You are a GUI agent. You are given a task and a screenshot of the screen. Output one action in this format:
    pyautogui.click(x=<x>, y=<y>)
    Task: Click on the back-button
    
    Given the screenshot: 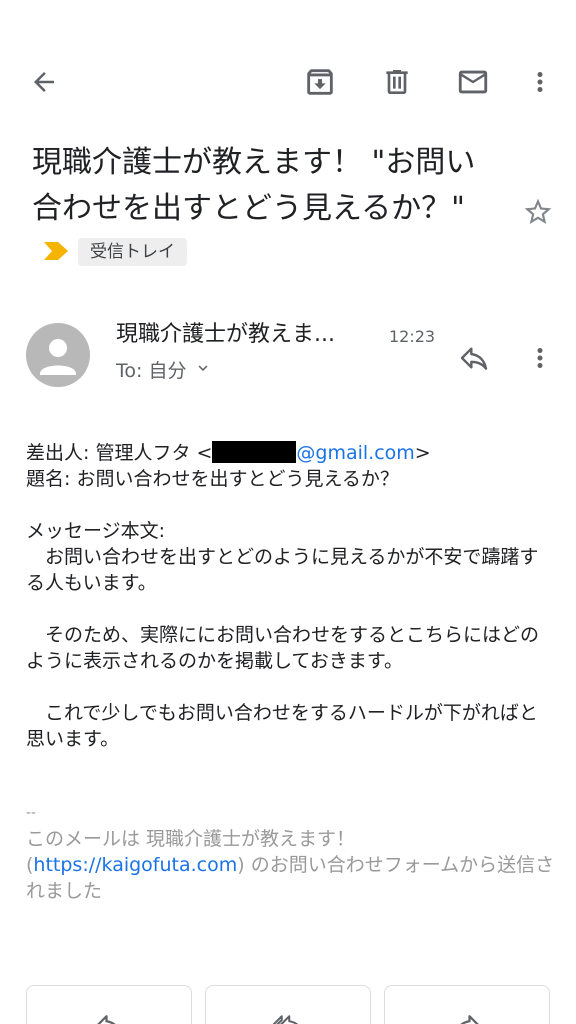 What is the action you would take?
    pyautogui.click(x=44, y=82)
    